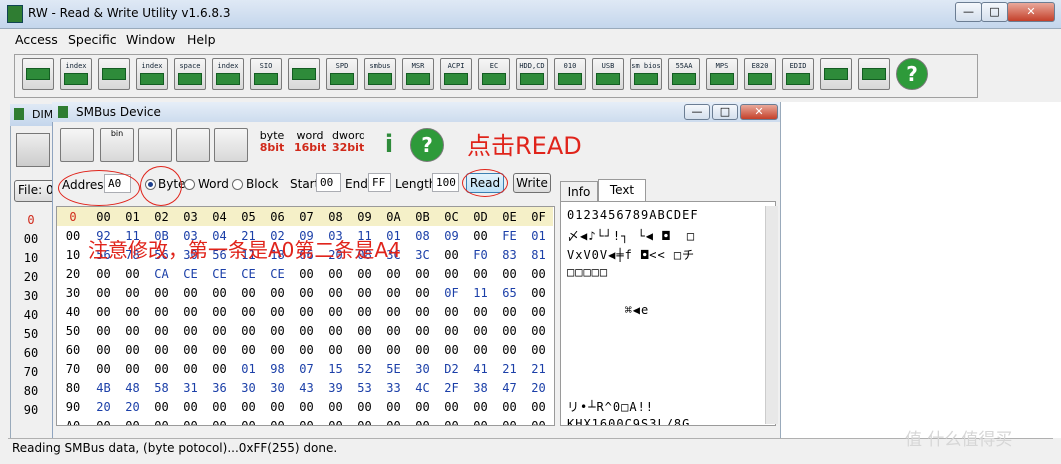  I want to click on mode-word-radio, so click(189, 184).